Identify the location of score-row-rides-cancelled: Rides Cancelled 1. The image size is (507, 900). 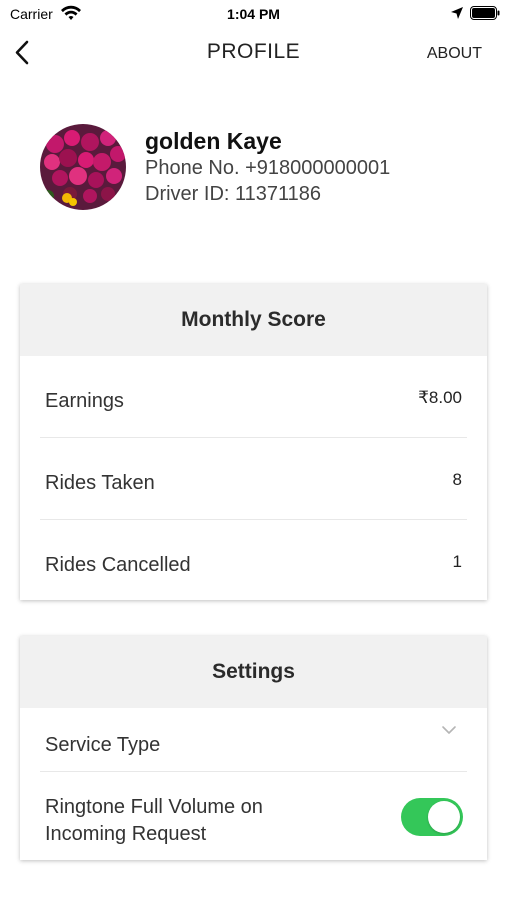
(253, 560).